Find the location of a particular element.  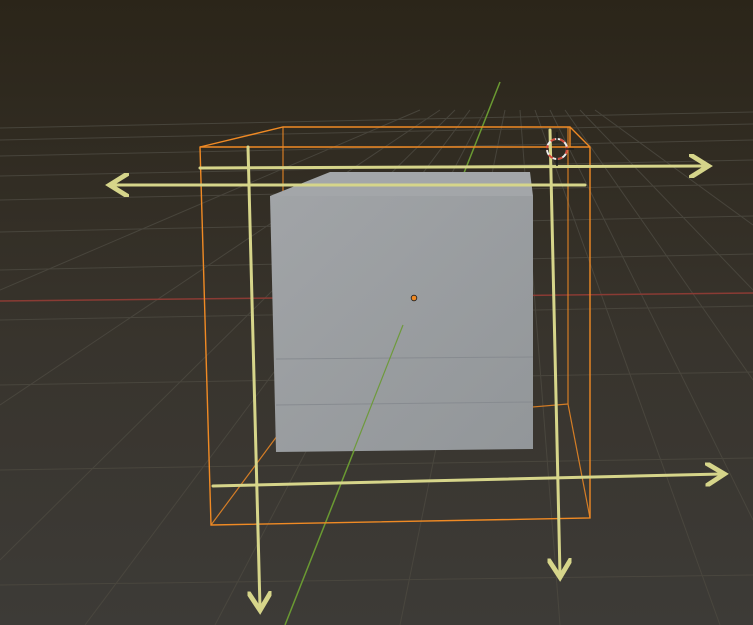

object-origin-icon is located at coordinates (414, 298).